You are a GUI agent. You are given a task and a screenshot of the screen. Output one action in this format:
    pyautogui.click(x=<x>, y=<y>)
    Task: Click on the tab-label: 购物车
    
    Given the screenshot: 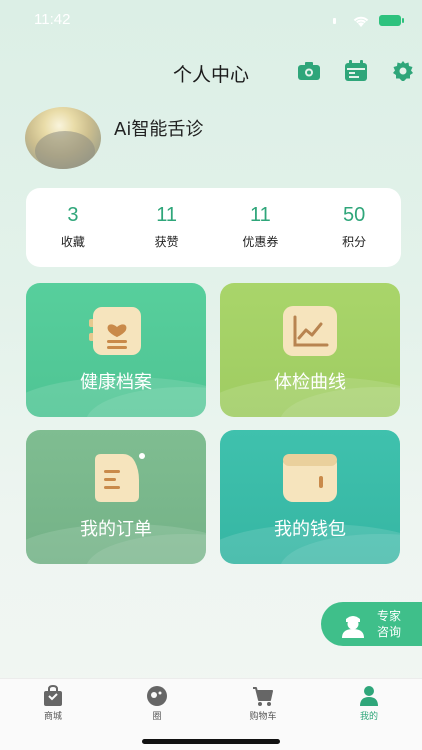 What is the action you would take?
    pyautogui.click(x=263, y=717)
    